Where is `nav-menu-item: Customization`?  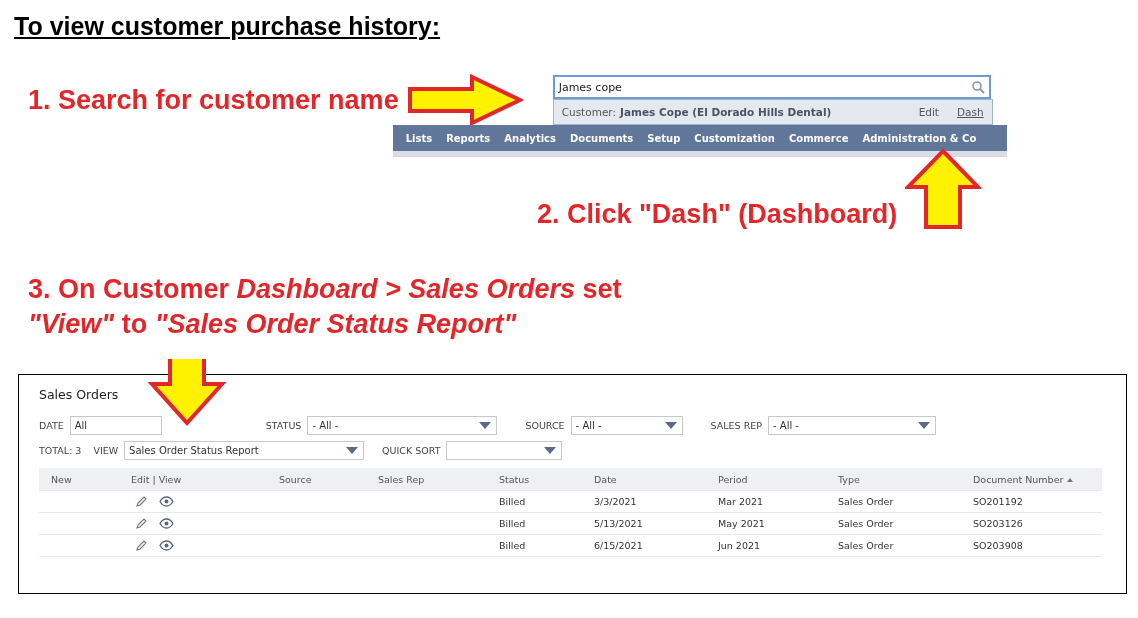
nav-menu-item: Customization is located at coordinates (734, 138).